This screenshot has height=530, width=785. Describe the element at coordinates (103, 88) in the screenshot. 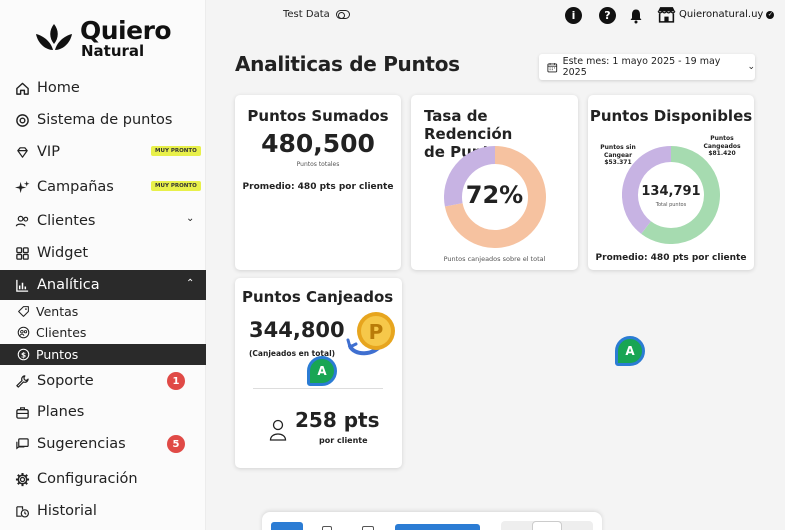

I see `sidebar-item-home: Home` at that location.